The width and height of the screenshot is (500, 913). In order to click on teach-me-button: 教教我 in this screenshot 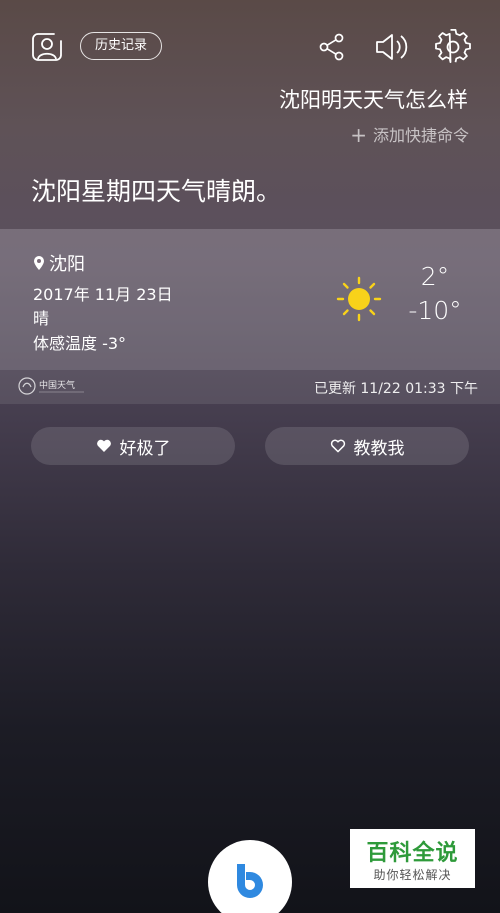, I will do `click(367, 446)`.